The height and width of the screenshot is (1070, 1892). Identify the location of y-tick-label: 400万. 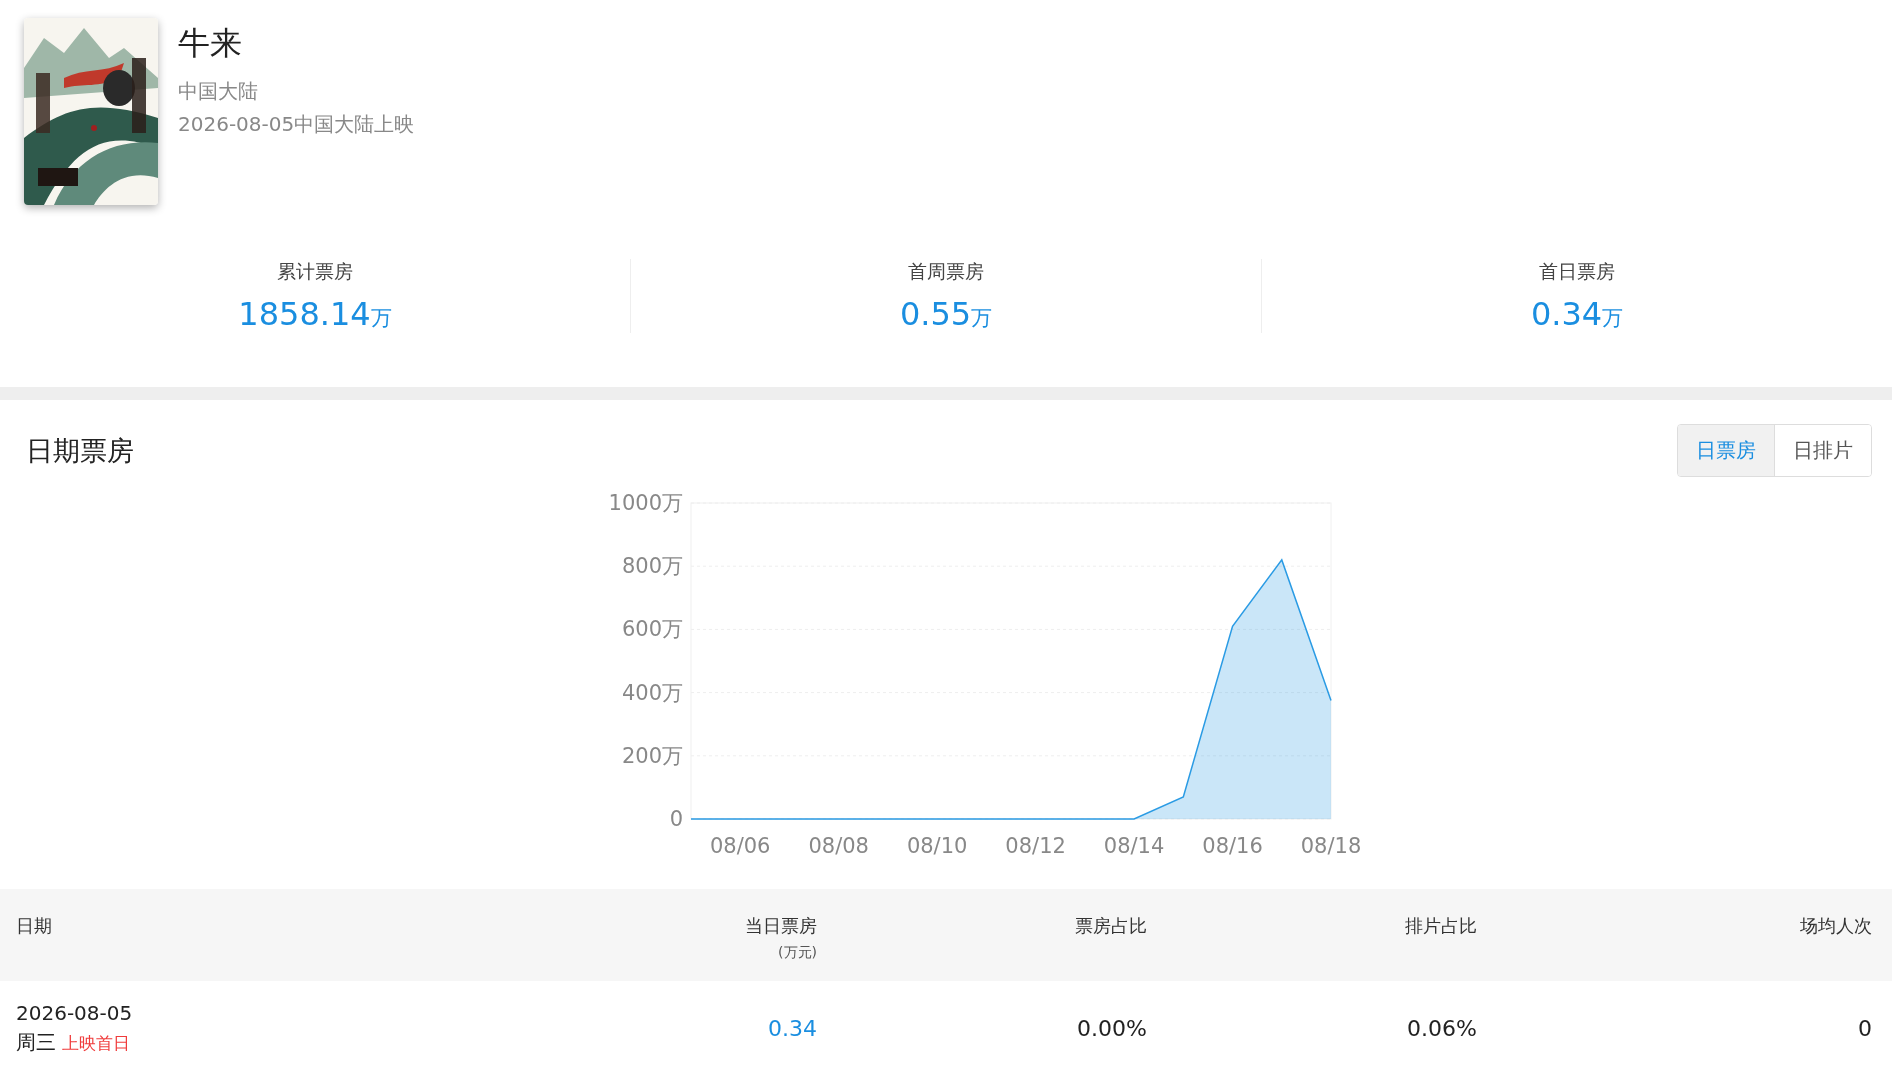
(652, 692).